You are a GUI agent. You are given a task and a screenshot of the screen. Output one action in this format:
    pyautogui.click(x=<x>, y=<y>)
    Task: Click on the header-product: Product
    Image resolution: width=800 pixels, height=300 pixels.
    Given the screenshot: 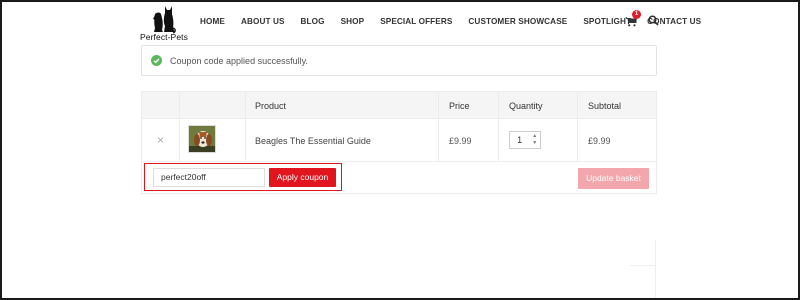 What is the action you would take?
    pyautogui.click(x=271, y=106)
    